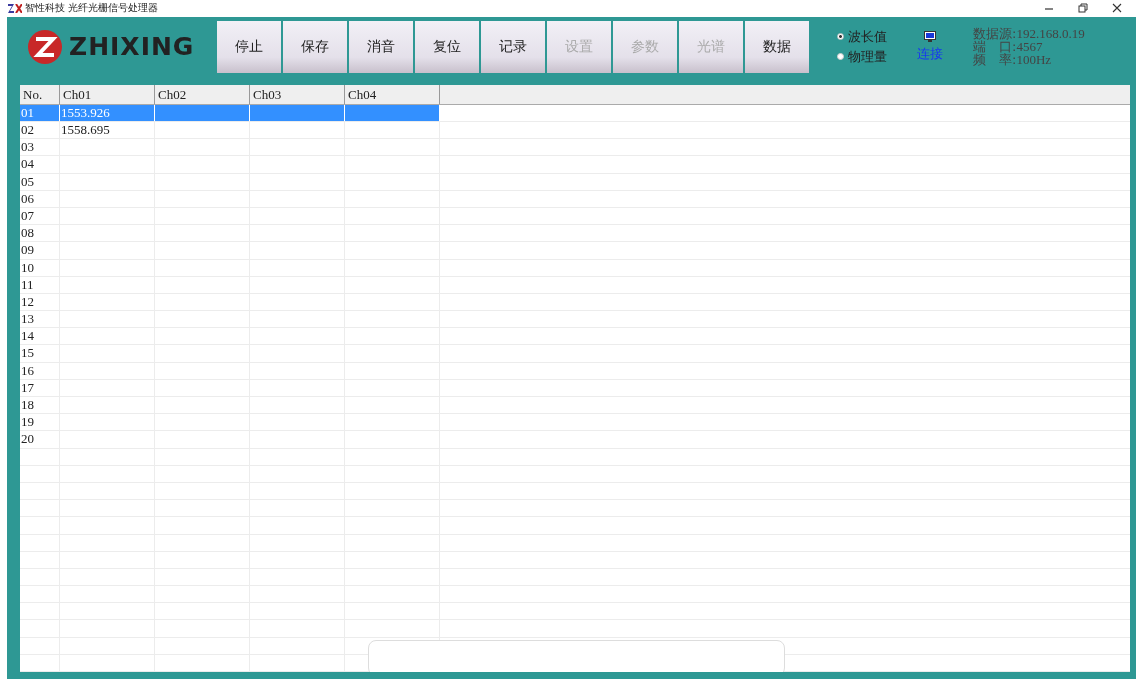 This screenshot has width=1136, height=679. I want to click on info-label: 频 率:, so click(995, 60).